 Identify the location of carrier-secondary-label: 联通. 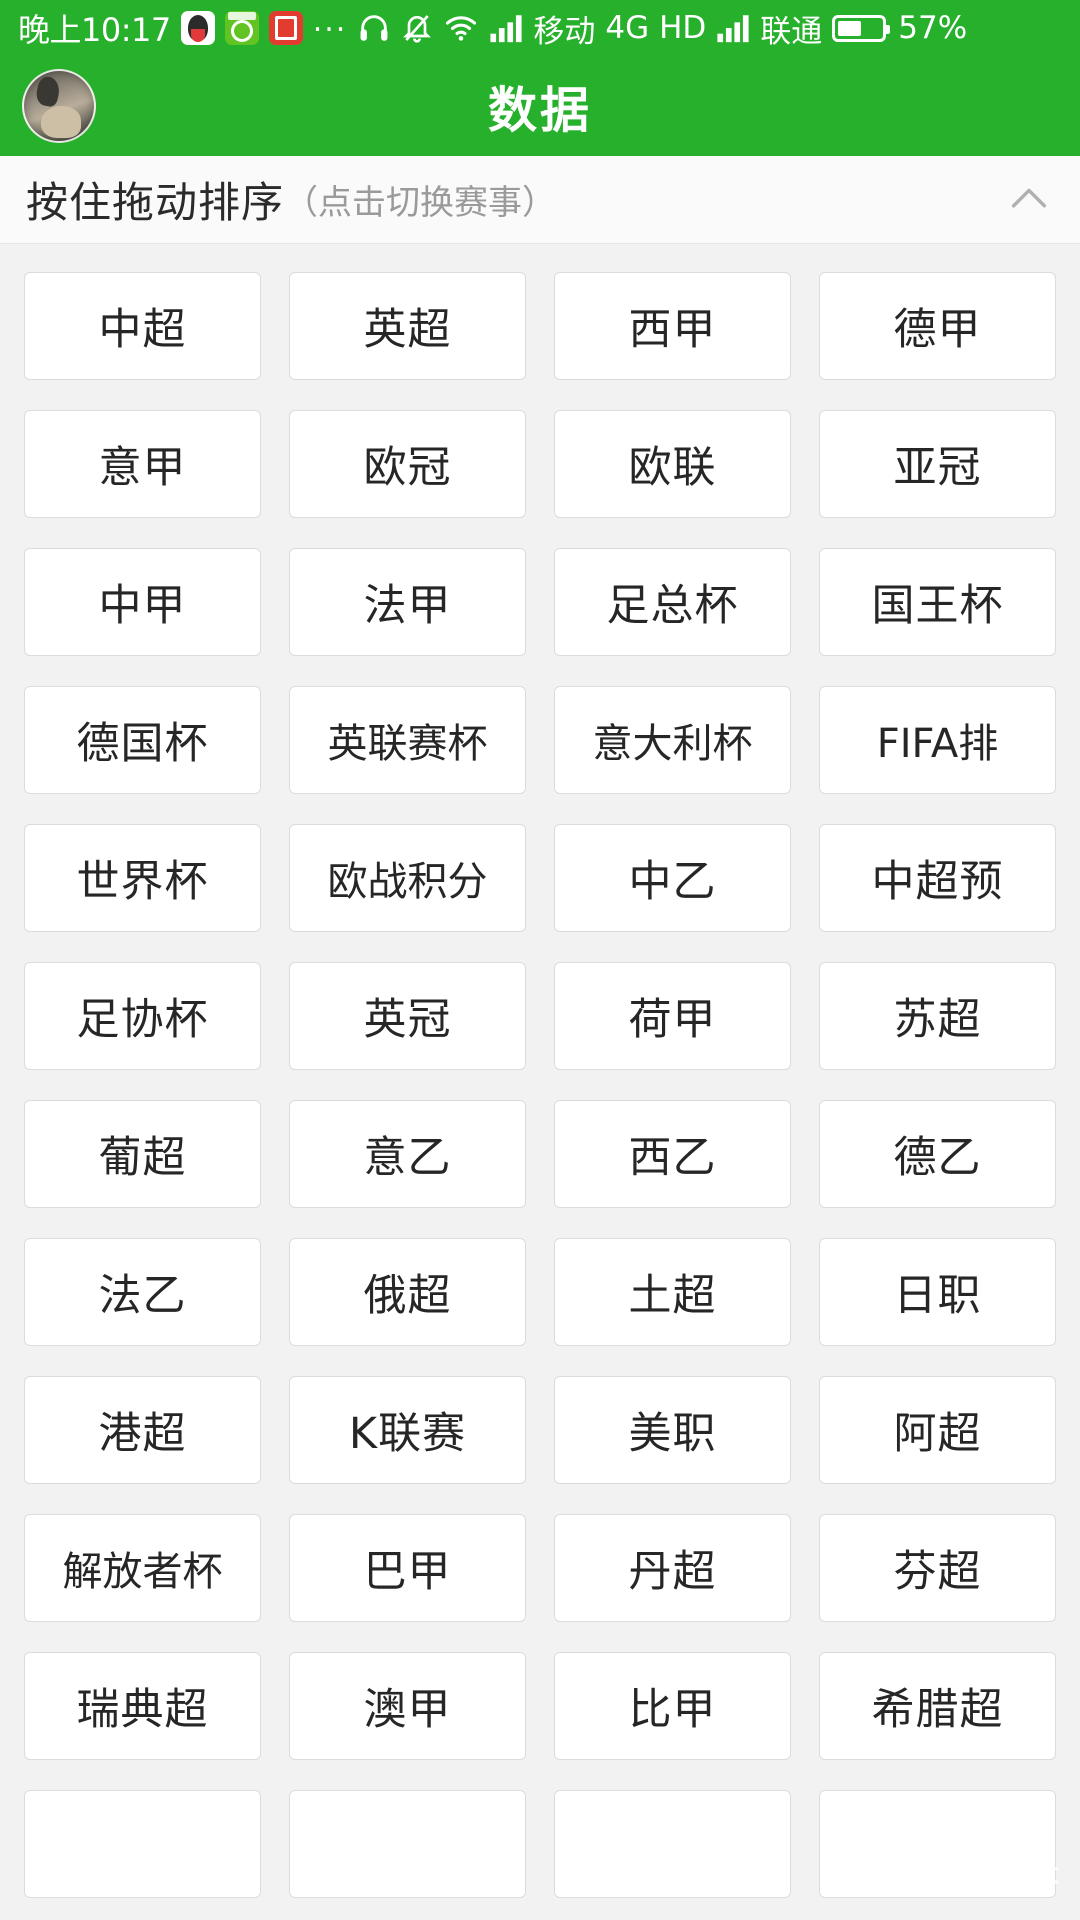
(791, 31).